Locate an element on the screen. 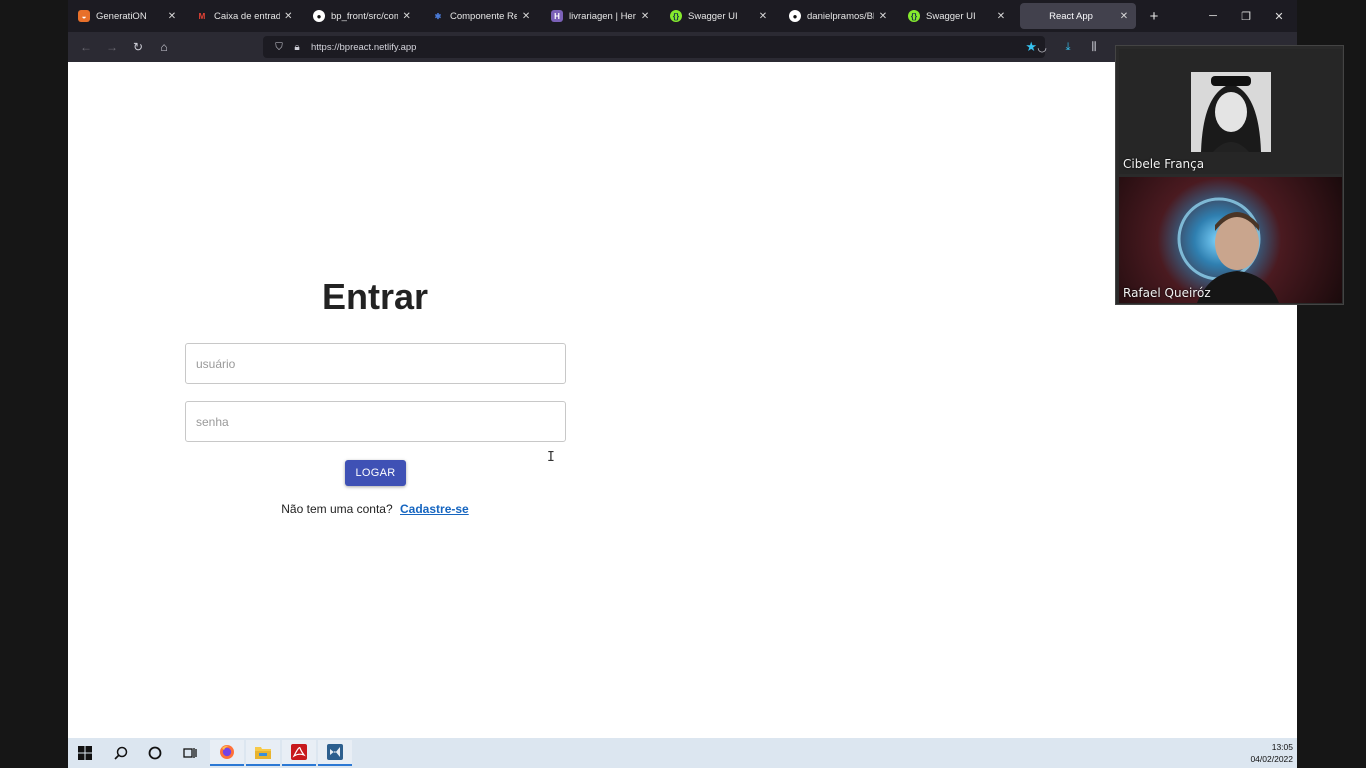 The width and height of the screenshot is (1366, 768). signup-link: Cadastre-se is located at coordinates (434, 509).